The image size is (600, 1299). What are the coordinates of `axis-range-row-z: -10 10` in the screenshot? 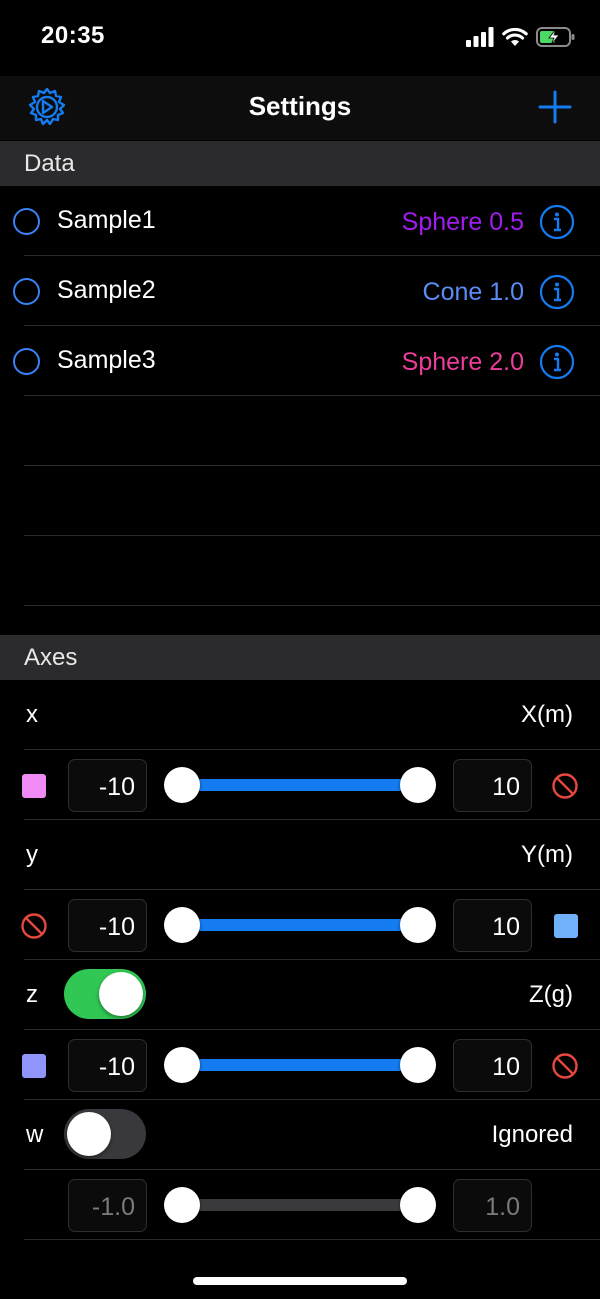 It's located at (300, 1065).